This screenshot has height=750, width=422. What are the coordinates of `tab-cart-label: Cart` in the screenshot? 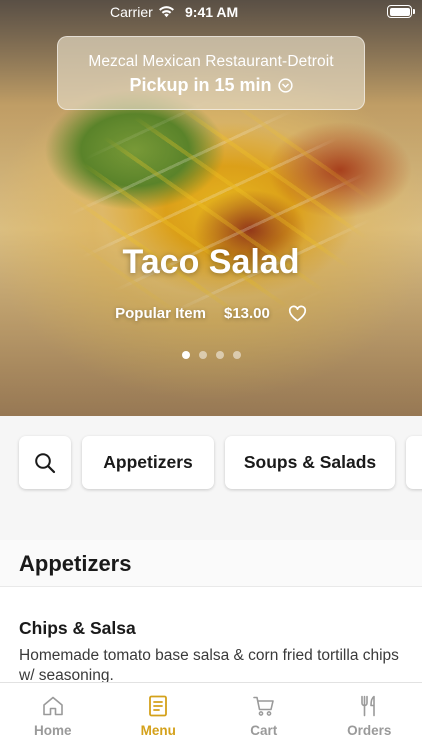 It's located at (264, 730).